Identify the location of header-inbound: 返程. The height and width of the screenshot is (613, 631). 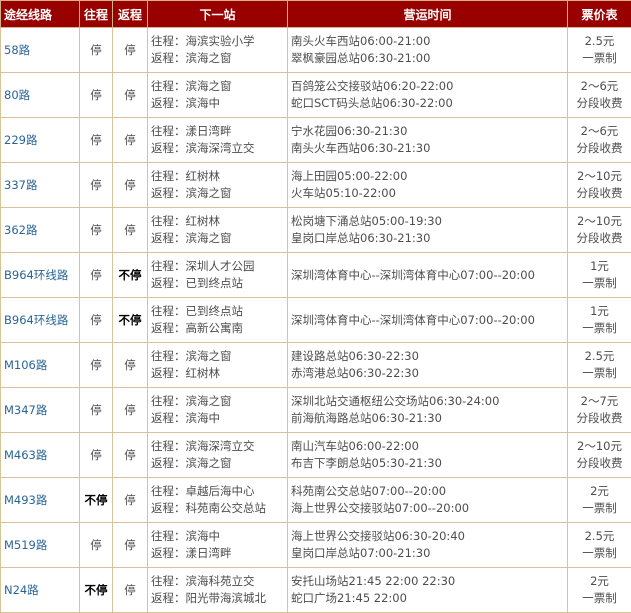
(130, 14).